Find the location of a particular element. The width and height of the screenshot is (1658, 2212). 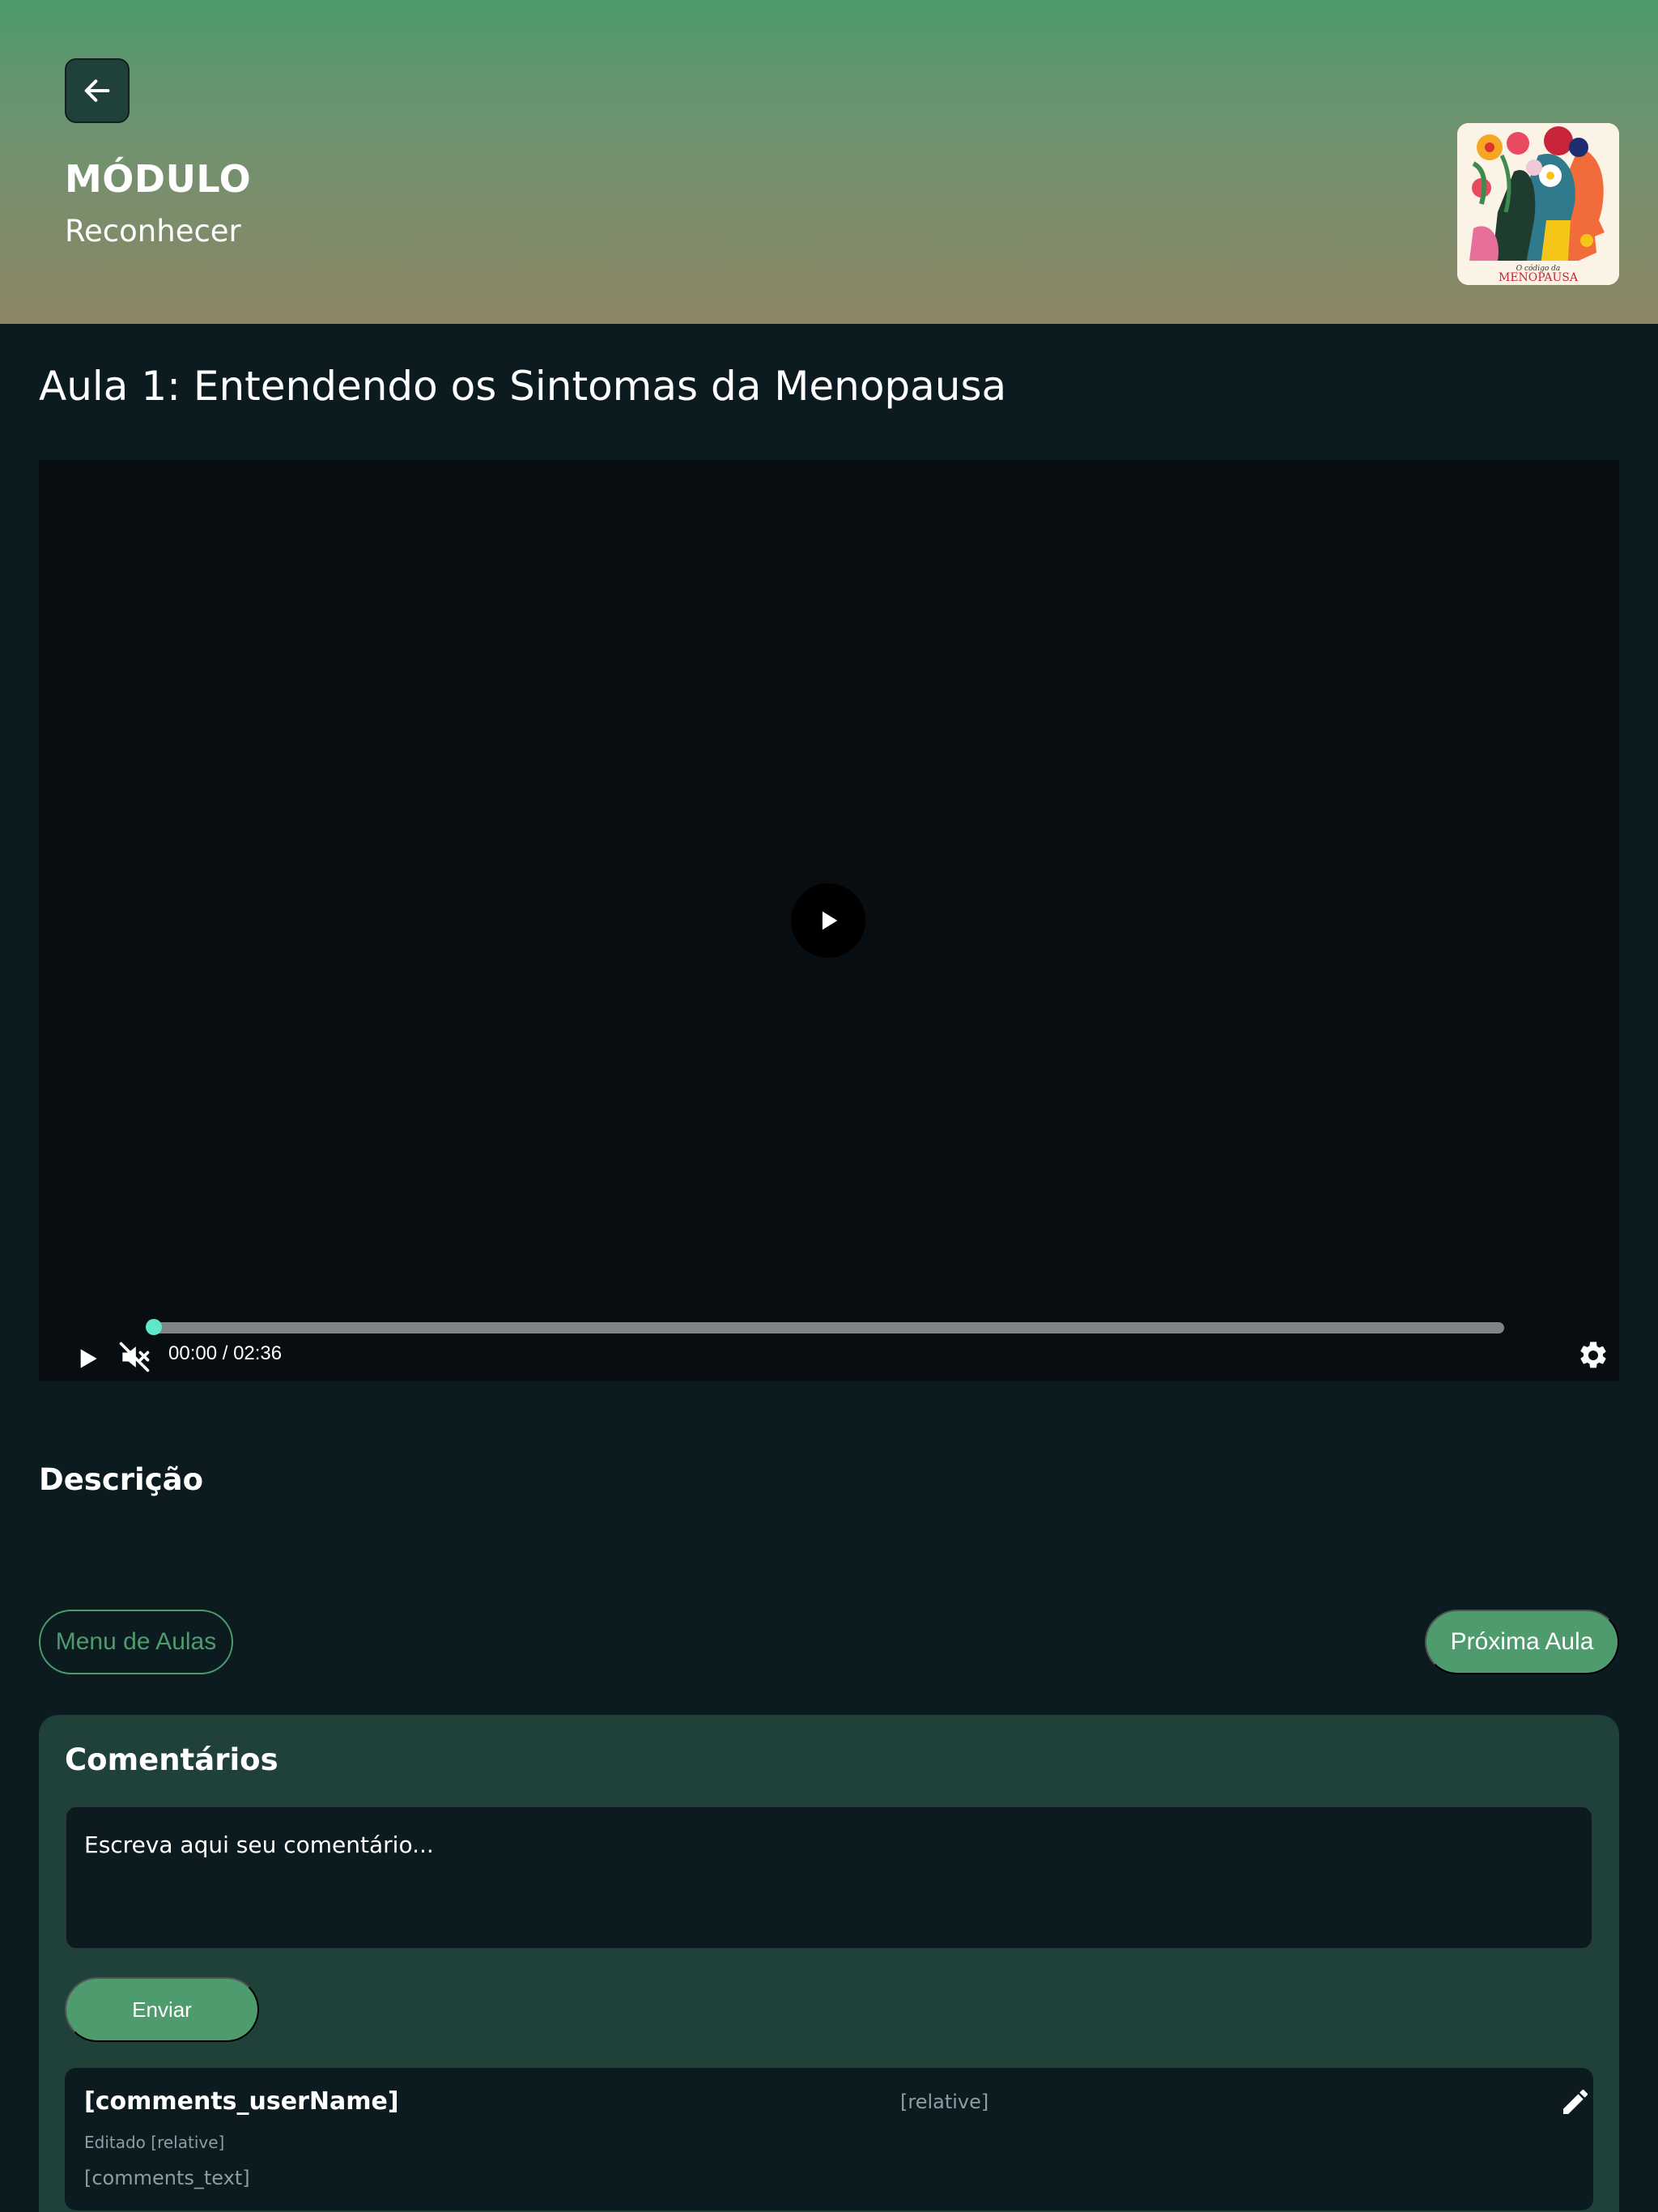

video-play-button is located at coordinates (87, 1358).